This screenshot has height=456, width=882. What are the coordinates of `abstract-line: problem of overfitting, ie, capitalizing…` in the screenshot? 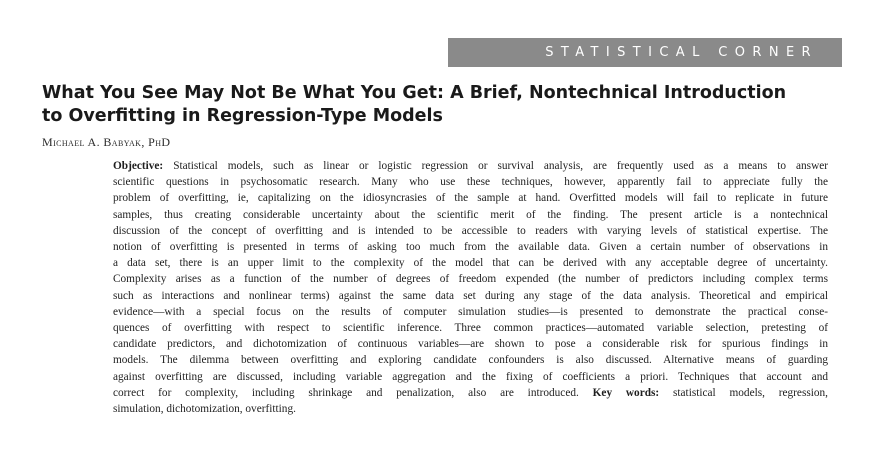 It's located at (470, 198).